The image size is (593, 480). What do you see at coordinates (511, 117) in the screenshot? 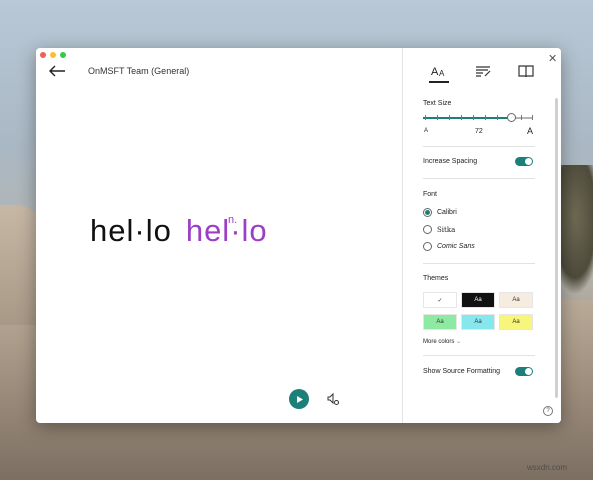
I see `text-size-slider-thumb` at bounding box center [511, 117].